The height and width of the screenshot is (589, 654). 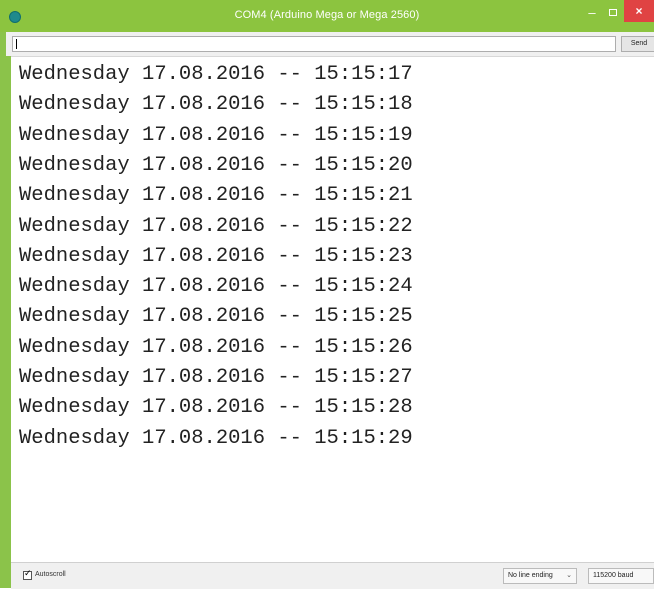 What do you see at coordinates (613, 575) in the screenshot?
I see `baud-rate-value: 115200 baud` at bounding box center [613, 575].